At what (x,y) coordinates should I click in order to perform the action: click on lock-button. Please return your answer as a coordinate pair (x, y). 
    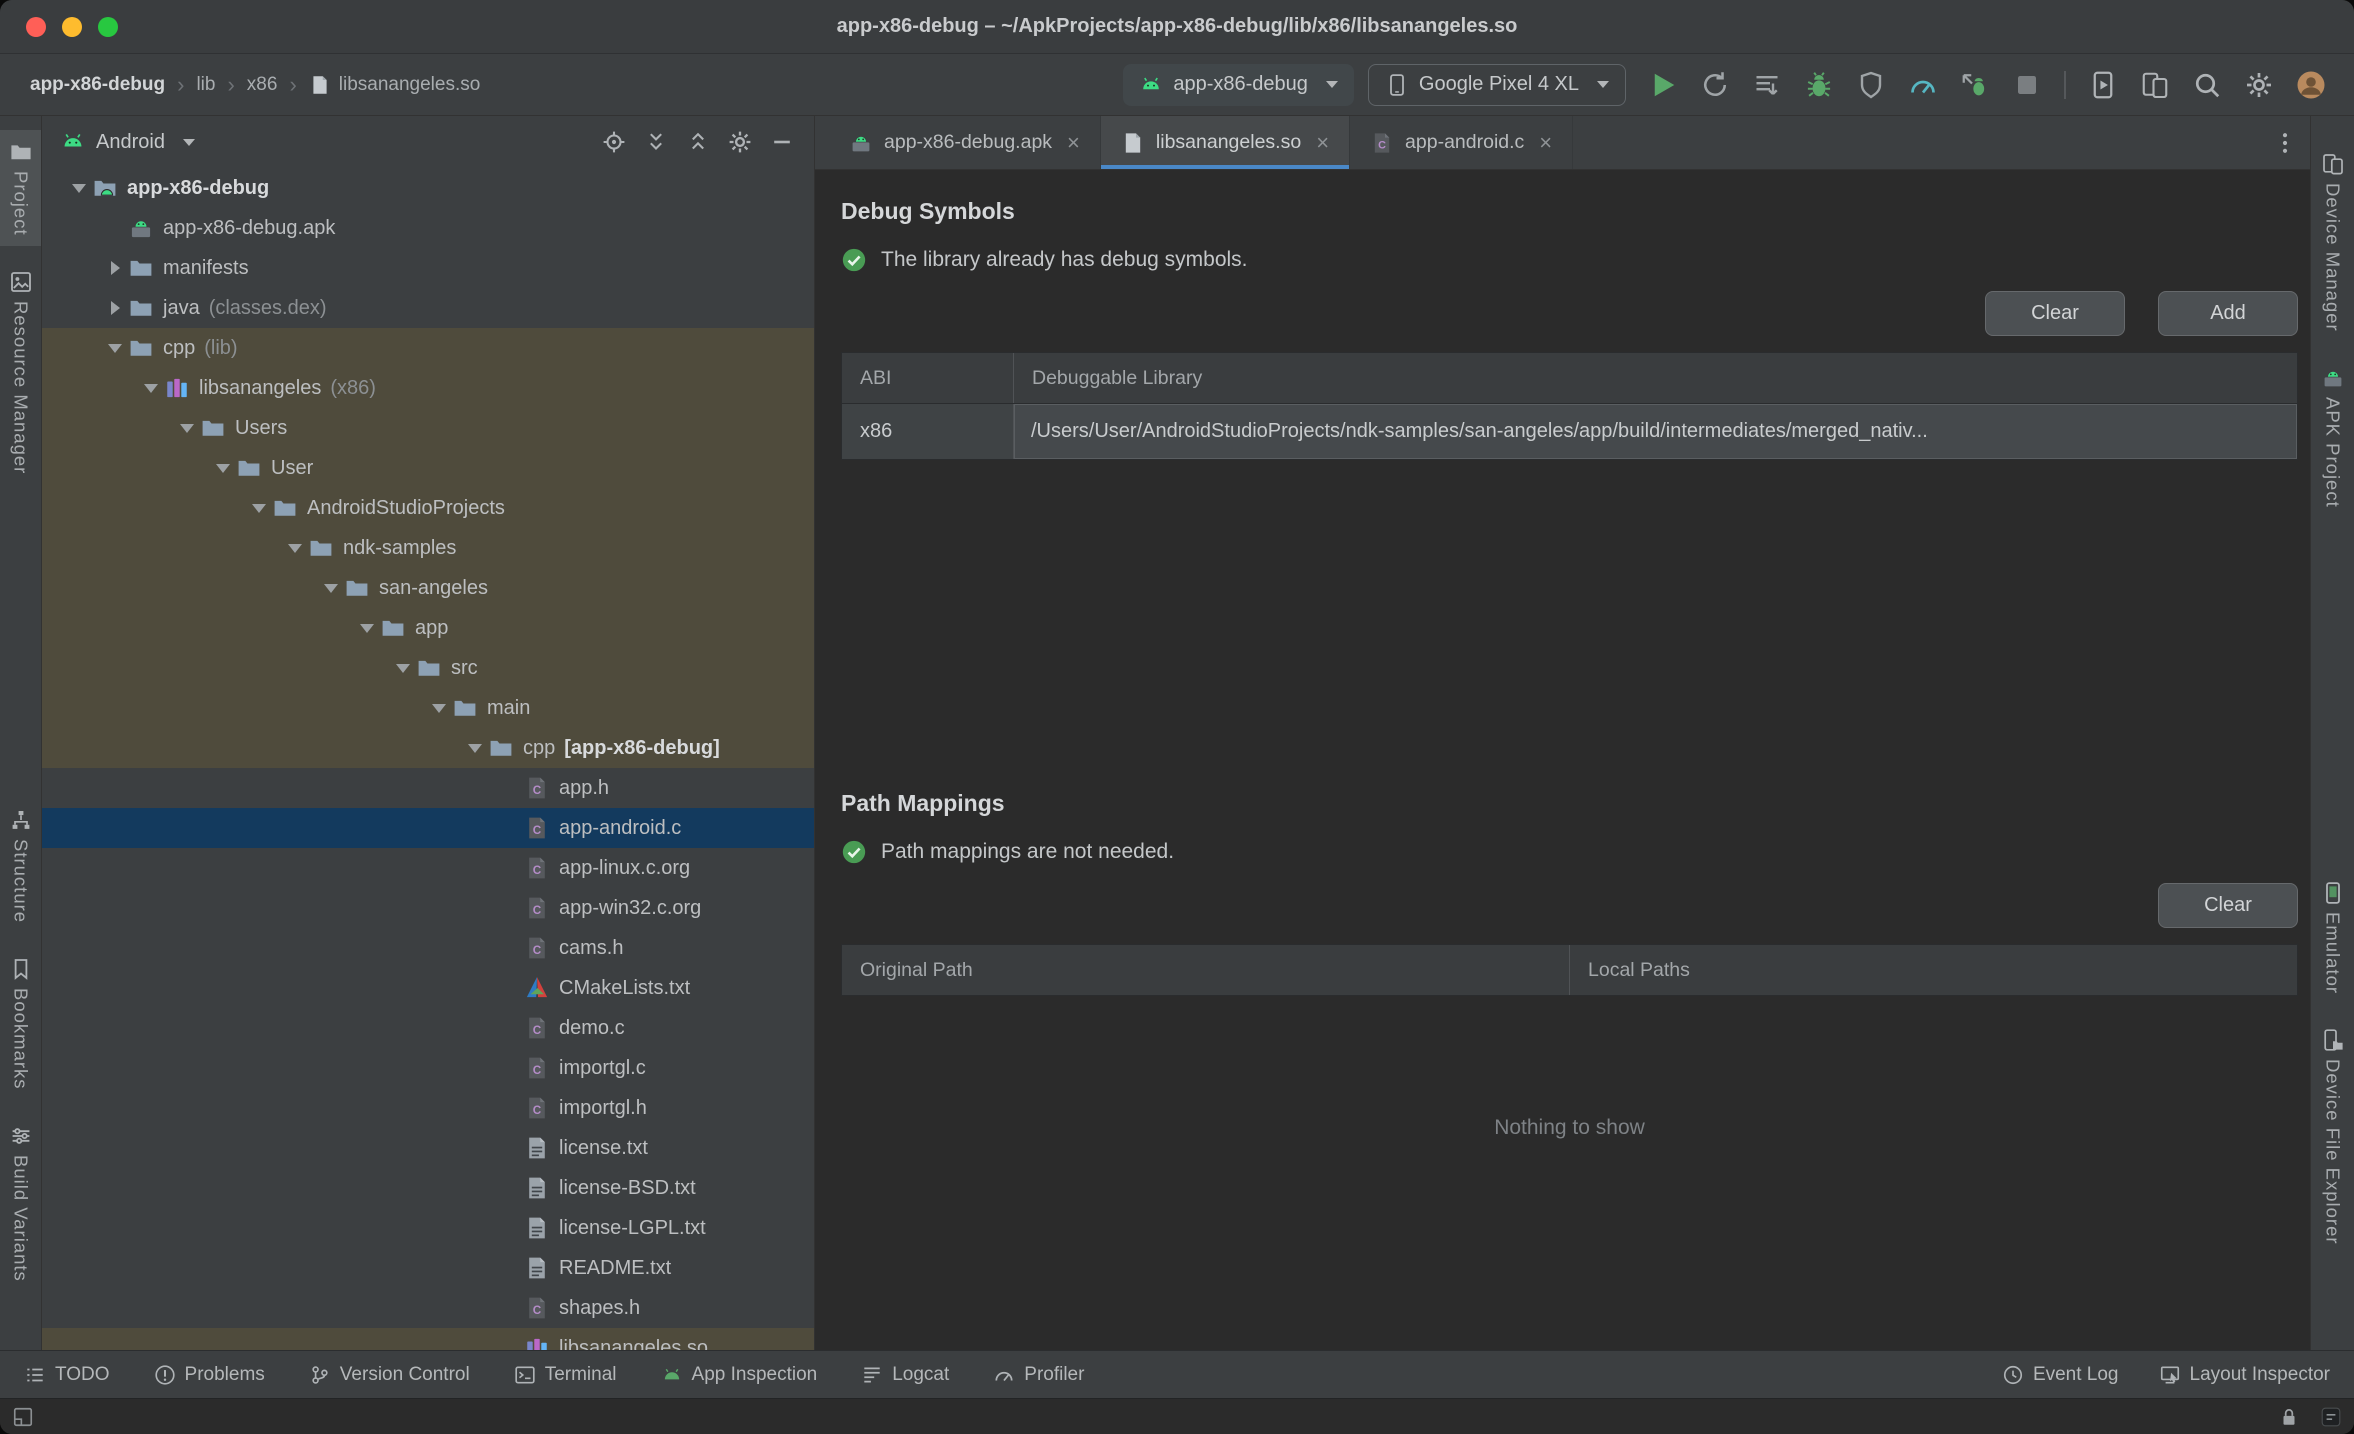
    Looking at the image, I should click on (2289, 1417).